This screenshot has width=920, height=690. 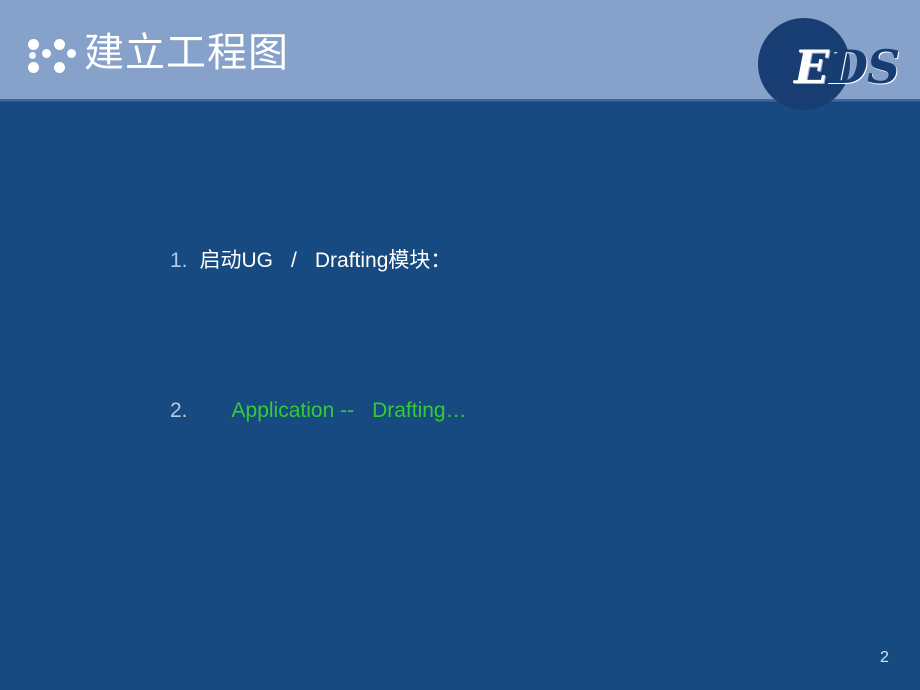 I want to click on page-number: 2, so click(x=884, y=657).